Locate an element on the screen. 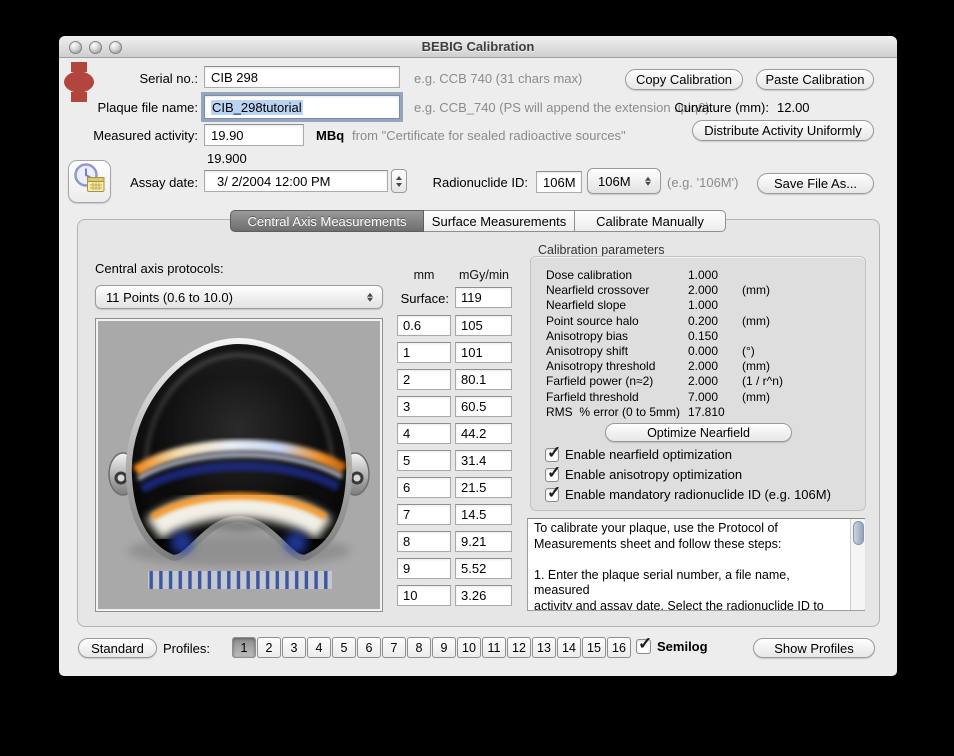 This screenshot has height=756, width=954. radionuclide-select: 106M is located at coordinates (624, 181).